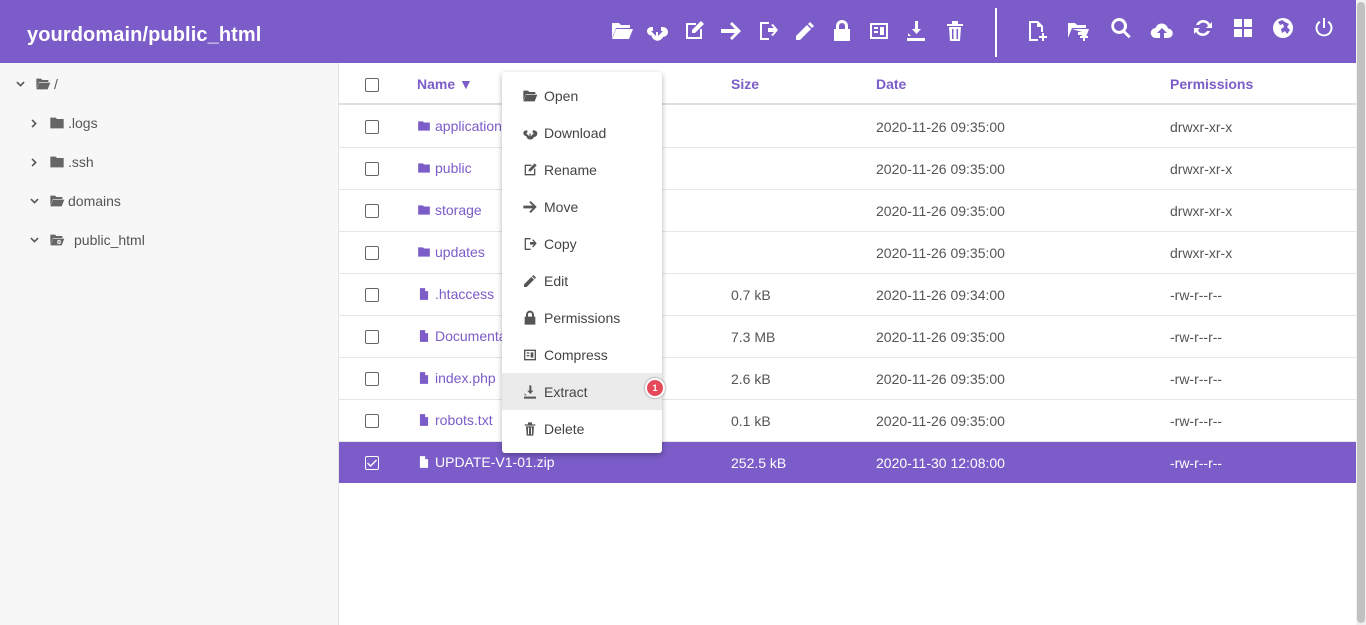 The height and width of the screenshot is (625, 1366). I want to click on globe-icon, so click(1283, 28).